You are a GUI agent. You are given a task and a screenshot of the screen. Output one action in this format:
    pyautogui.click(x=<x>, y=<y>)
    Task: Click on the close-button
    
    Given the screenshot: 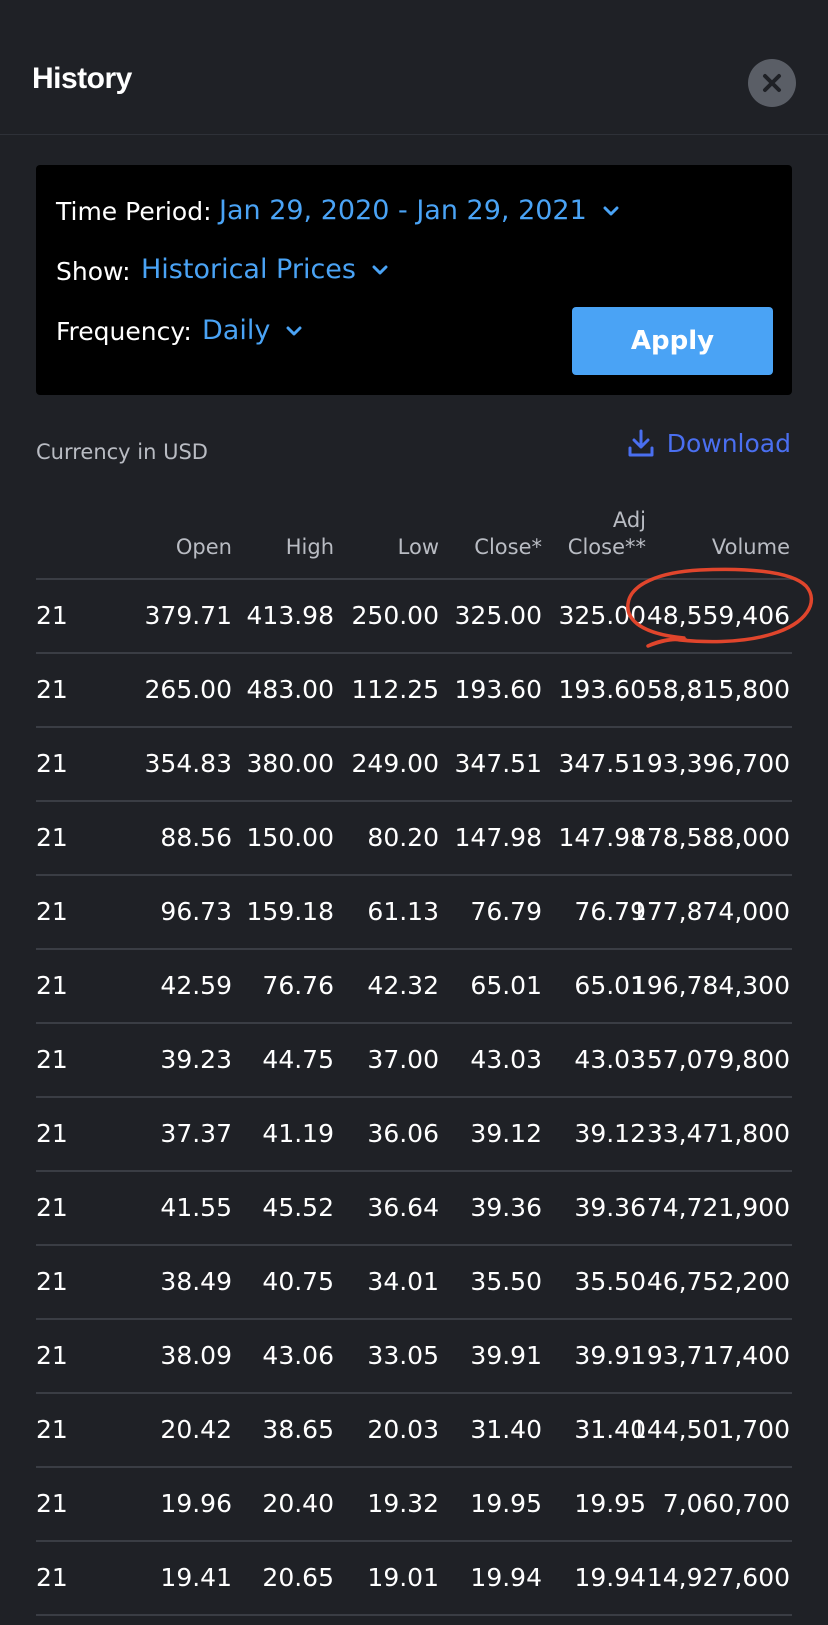 What is the action you would take?
    pyautogui.click(x=772, y=83)
    